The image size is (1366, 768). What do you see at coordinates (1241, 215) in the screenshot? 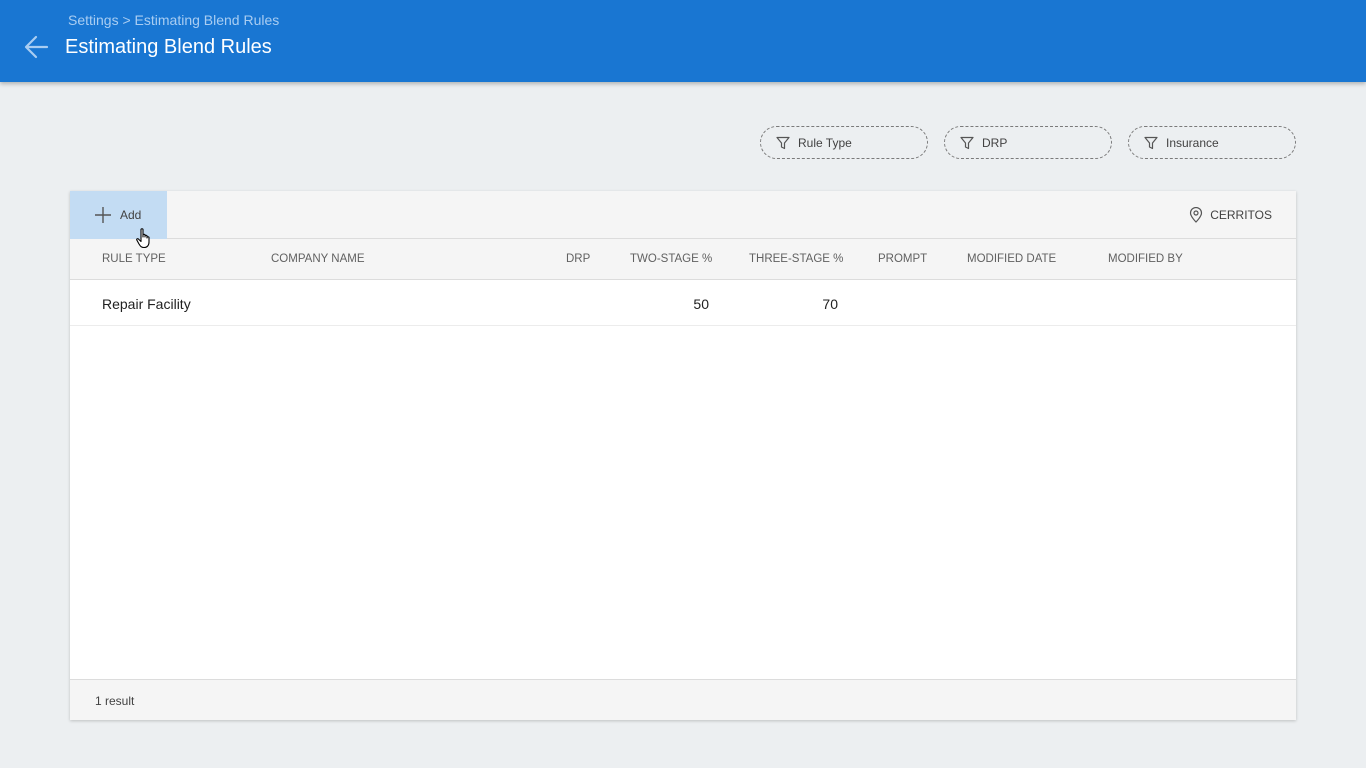
I see `location-label: CERRITOS` at bounding box center [1241, 215].